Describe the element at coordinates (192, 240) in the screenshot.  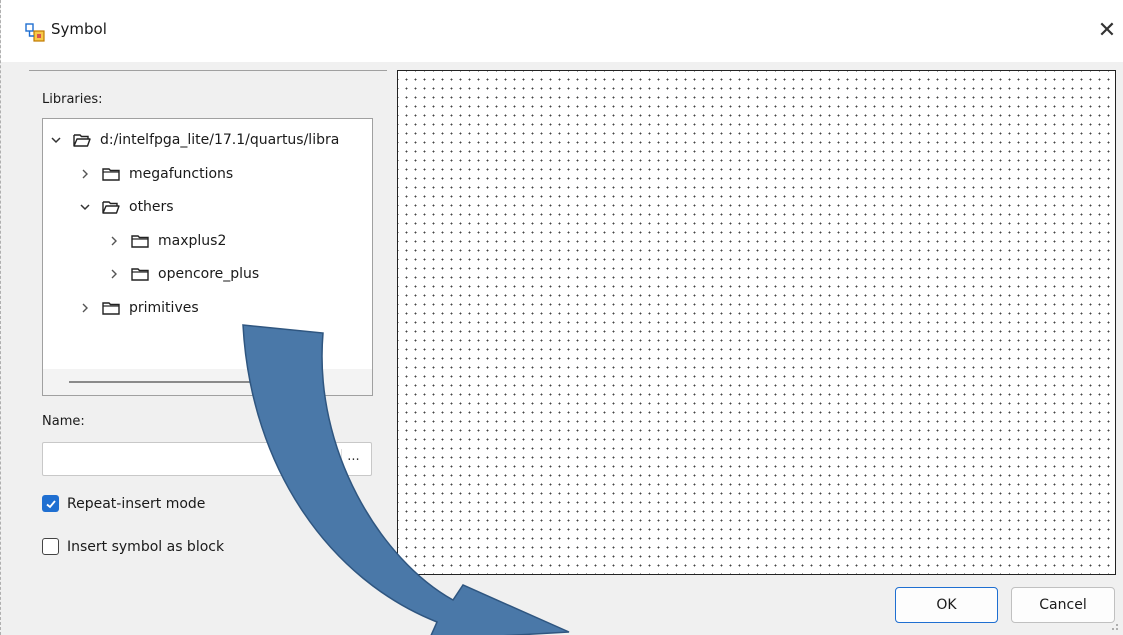
I see `tree-item-label: maxplus2` at that location.